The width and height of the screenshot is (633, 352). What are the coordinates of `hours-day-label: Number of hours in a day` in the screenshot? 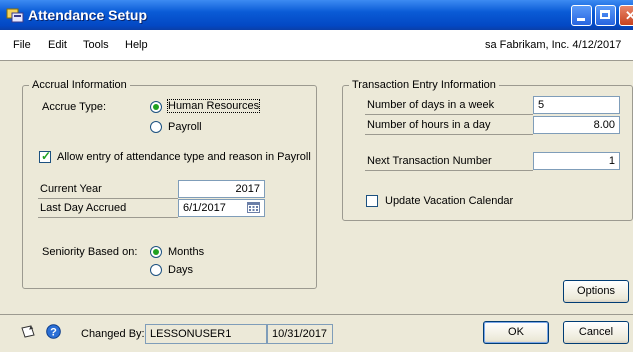 It's located at (449, 125).